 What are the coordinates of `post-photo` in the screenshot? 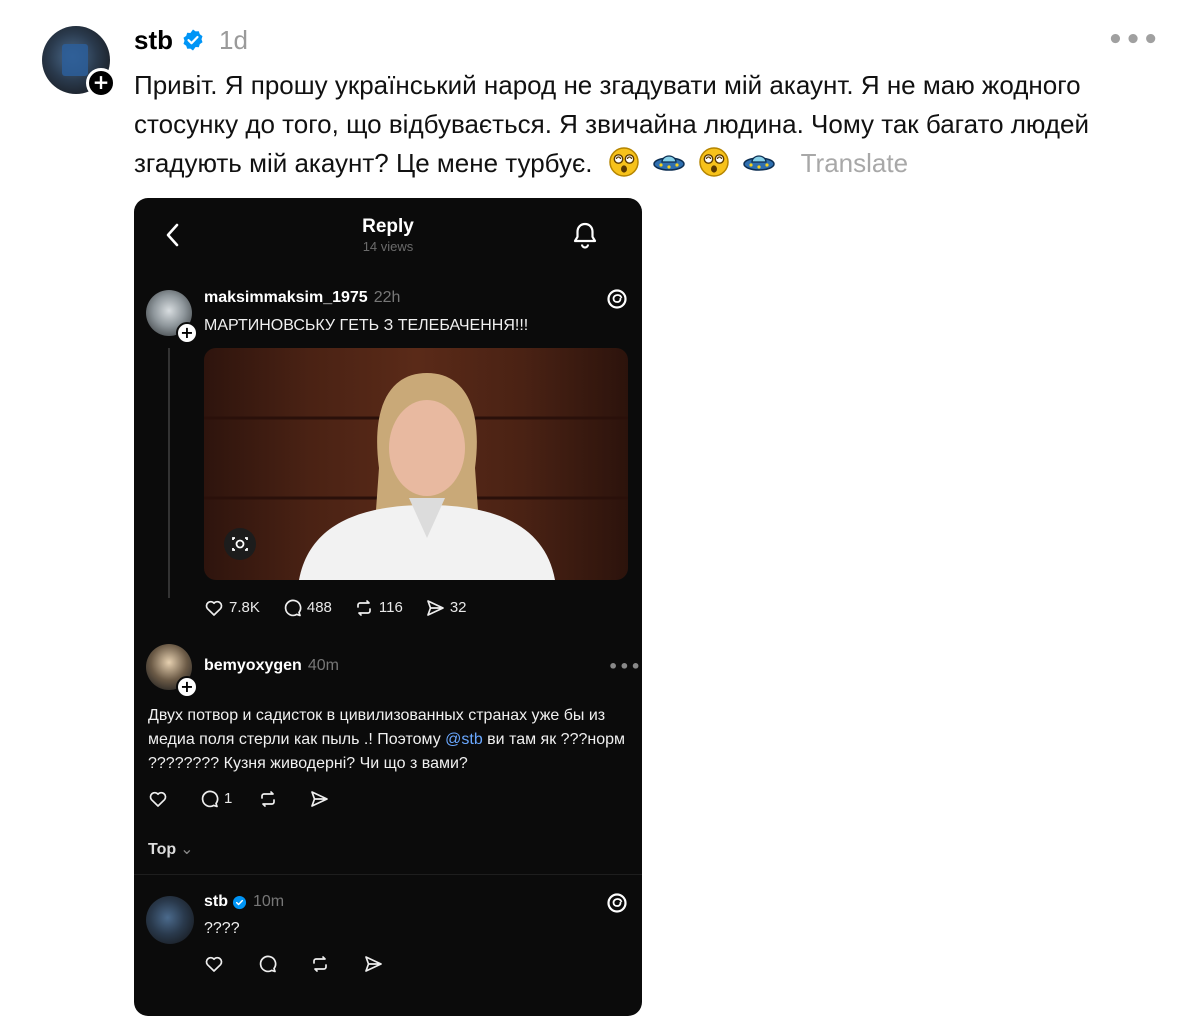 It's located at (416, 464).